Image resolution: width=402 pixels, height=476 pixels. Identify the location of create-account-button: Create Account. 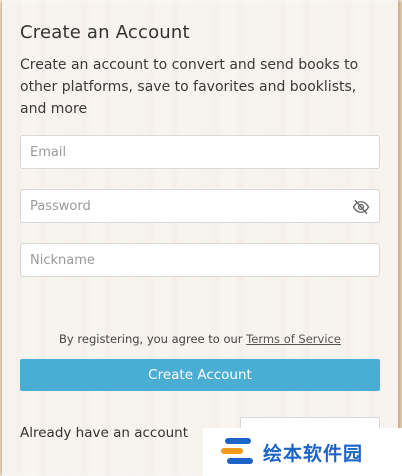
(200, 375).